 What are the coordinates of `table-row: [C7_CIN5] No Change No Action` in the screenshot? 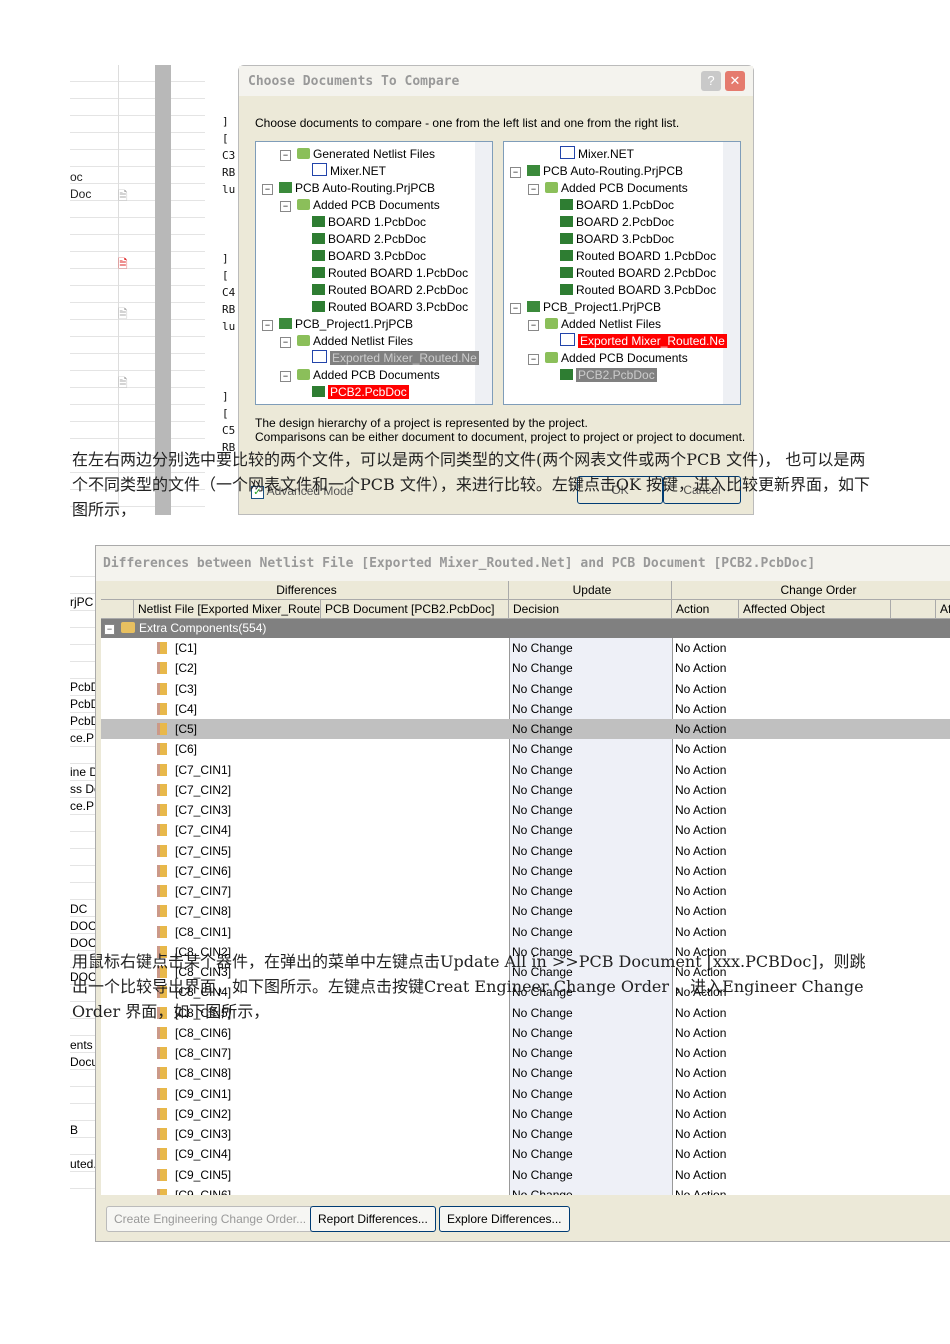 It's located at (525, 851).